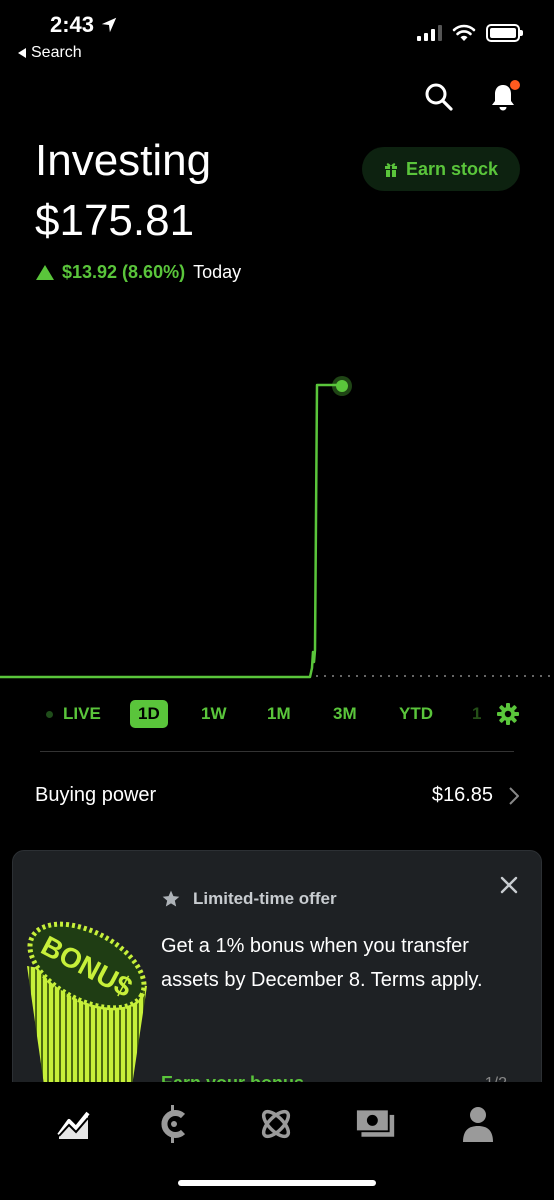  Describe the element at coordinates (115, 220) in the screenshot. I see `portfolio-value: $175.81` at that location.